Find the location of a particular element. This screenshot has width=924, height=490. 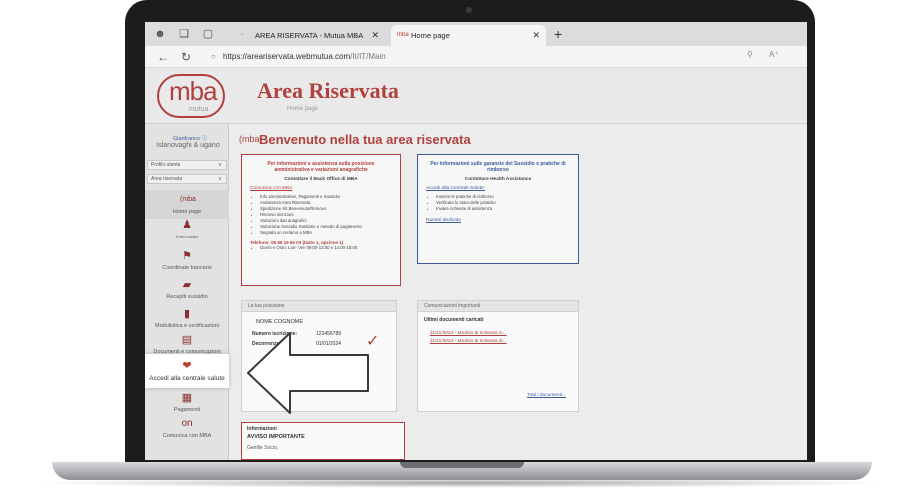

sidebar-item-coordinate-bancarie: ⚑ Coordinate bancarie is located at coordinates (187, 260).